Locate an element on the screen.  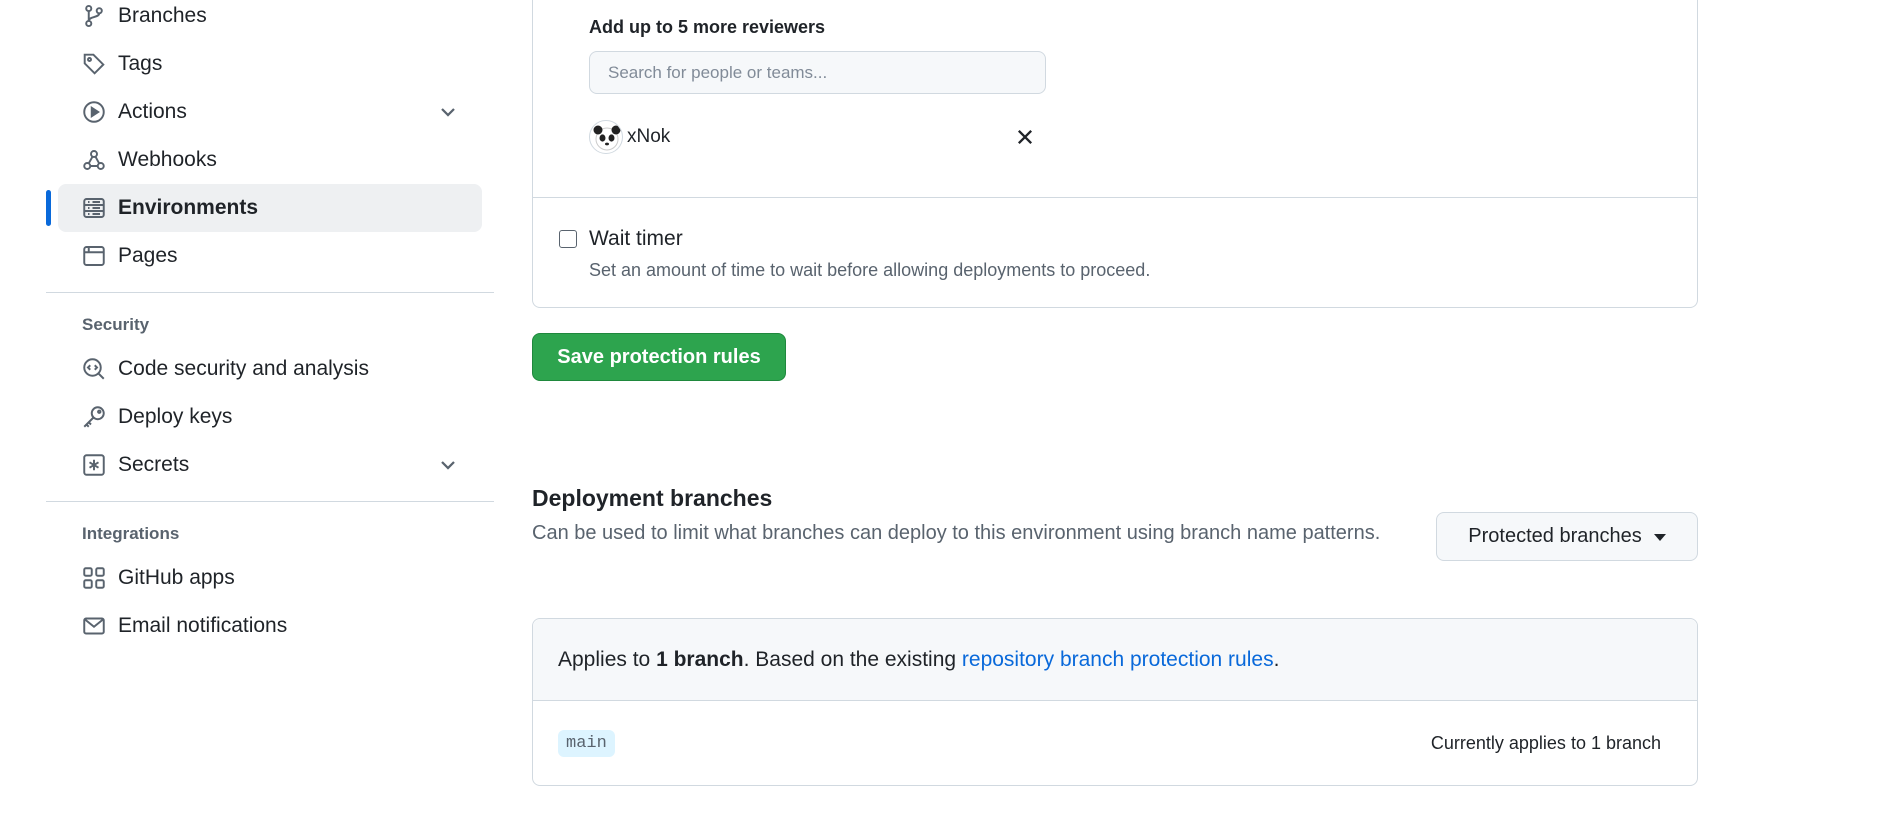
tag-icon is located at coordinates (94, 64).